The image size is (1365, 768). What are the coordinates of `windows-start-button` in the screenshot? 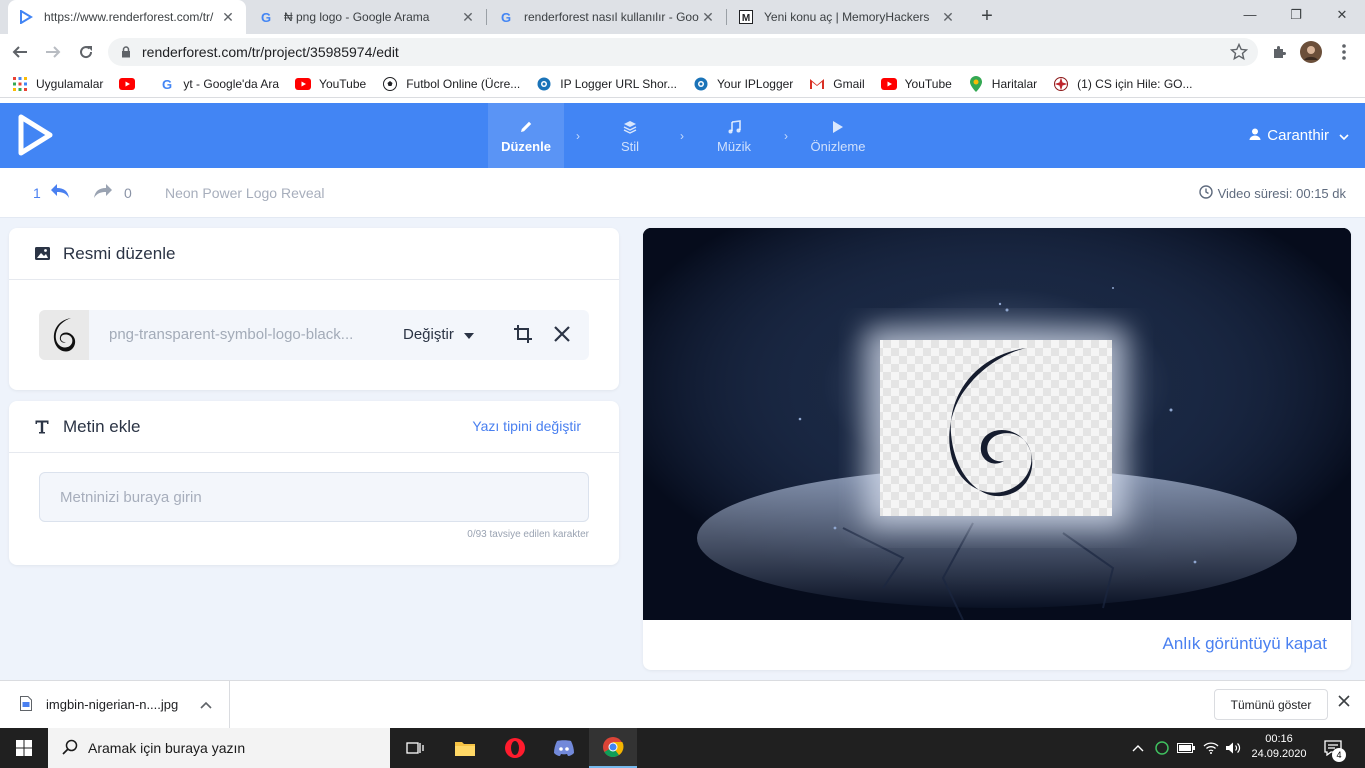 It's located at (24, 748).